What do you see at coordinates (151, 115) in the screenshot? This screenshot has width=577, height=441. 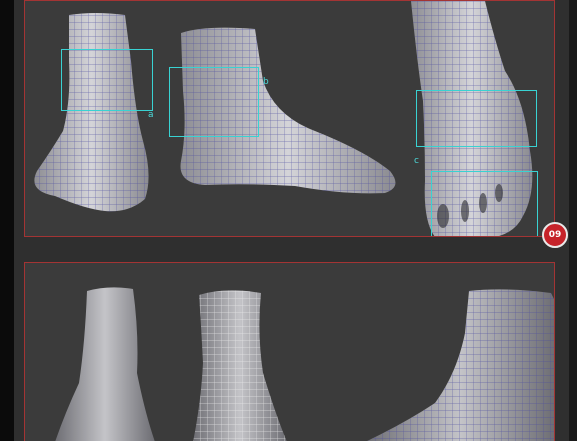 I see `callout-label-a: a` at bounding box center [151, 115].